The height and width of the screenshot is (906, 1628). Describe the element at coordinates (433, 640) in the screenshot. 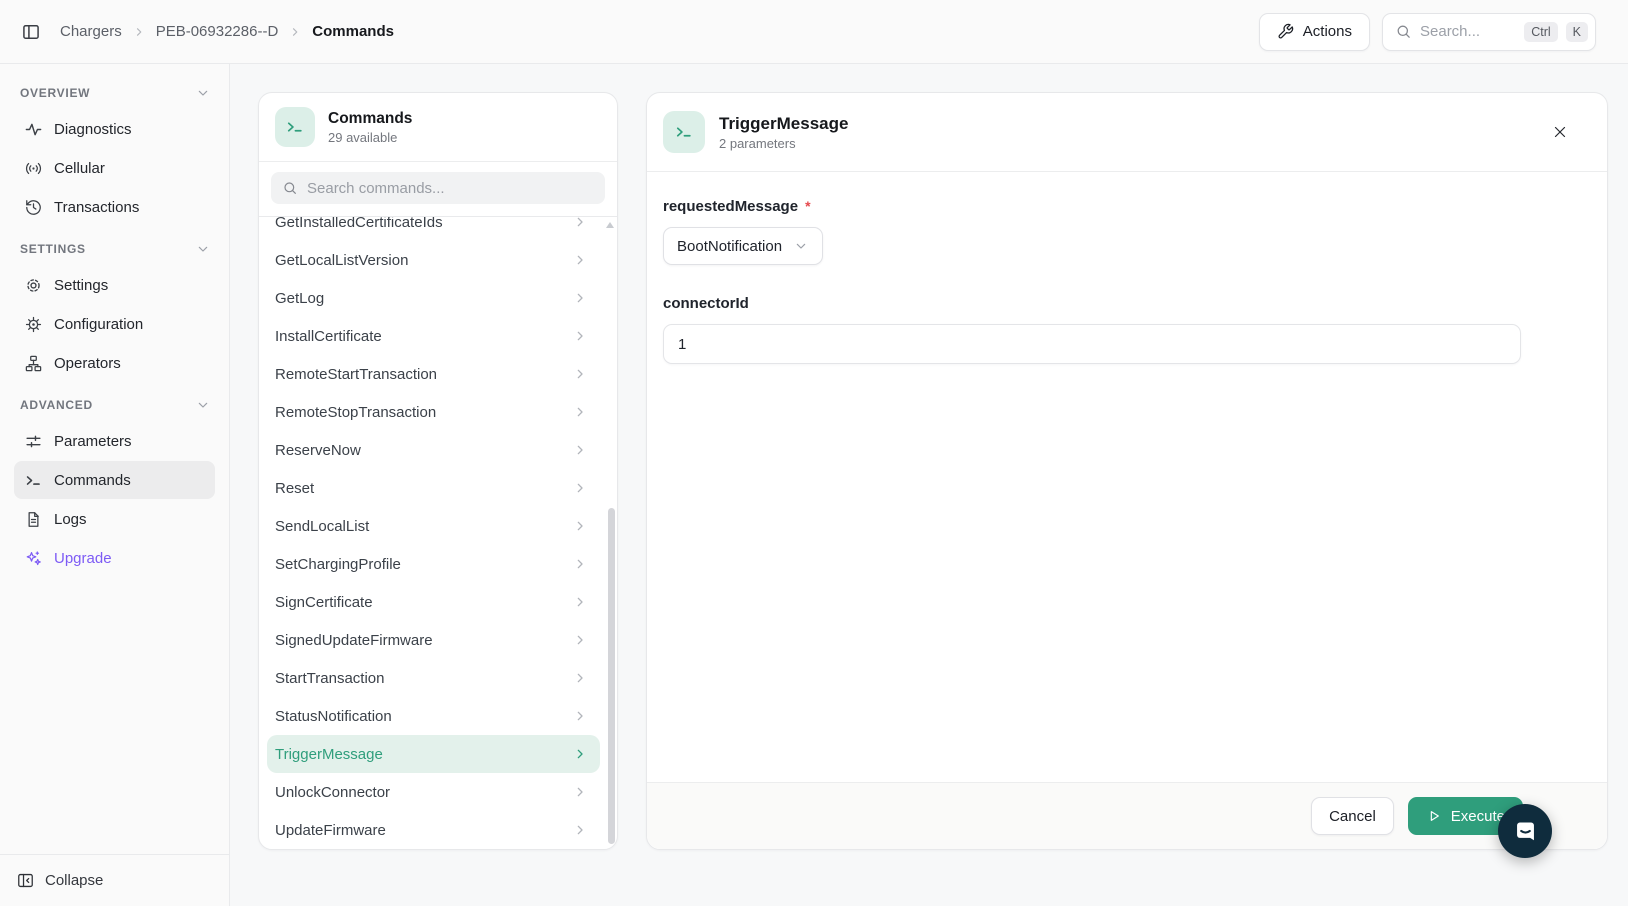

I see `command-list-item: SignedUpdateFirmware` at that location.